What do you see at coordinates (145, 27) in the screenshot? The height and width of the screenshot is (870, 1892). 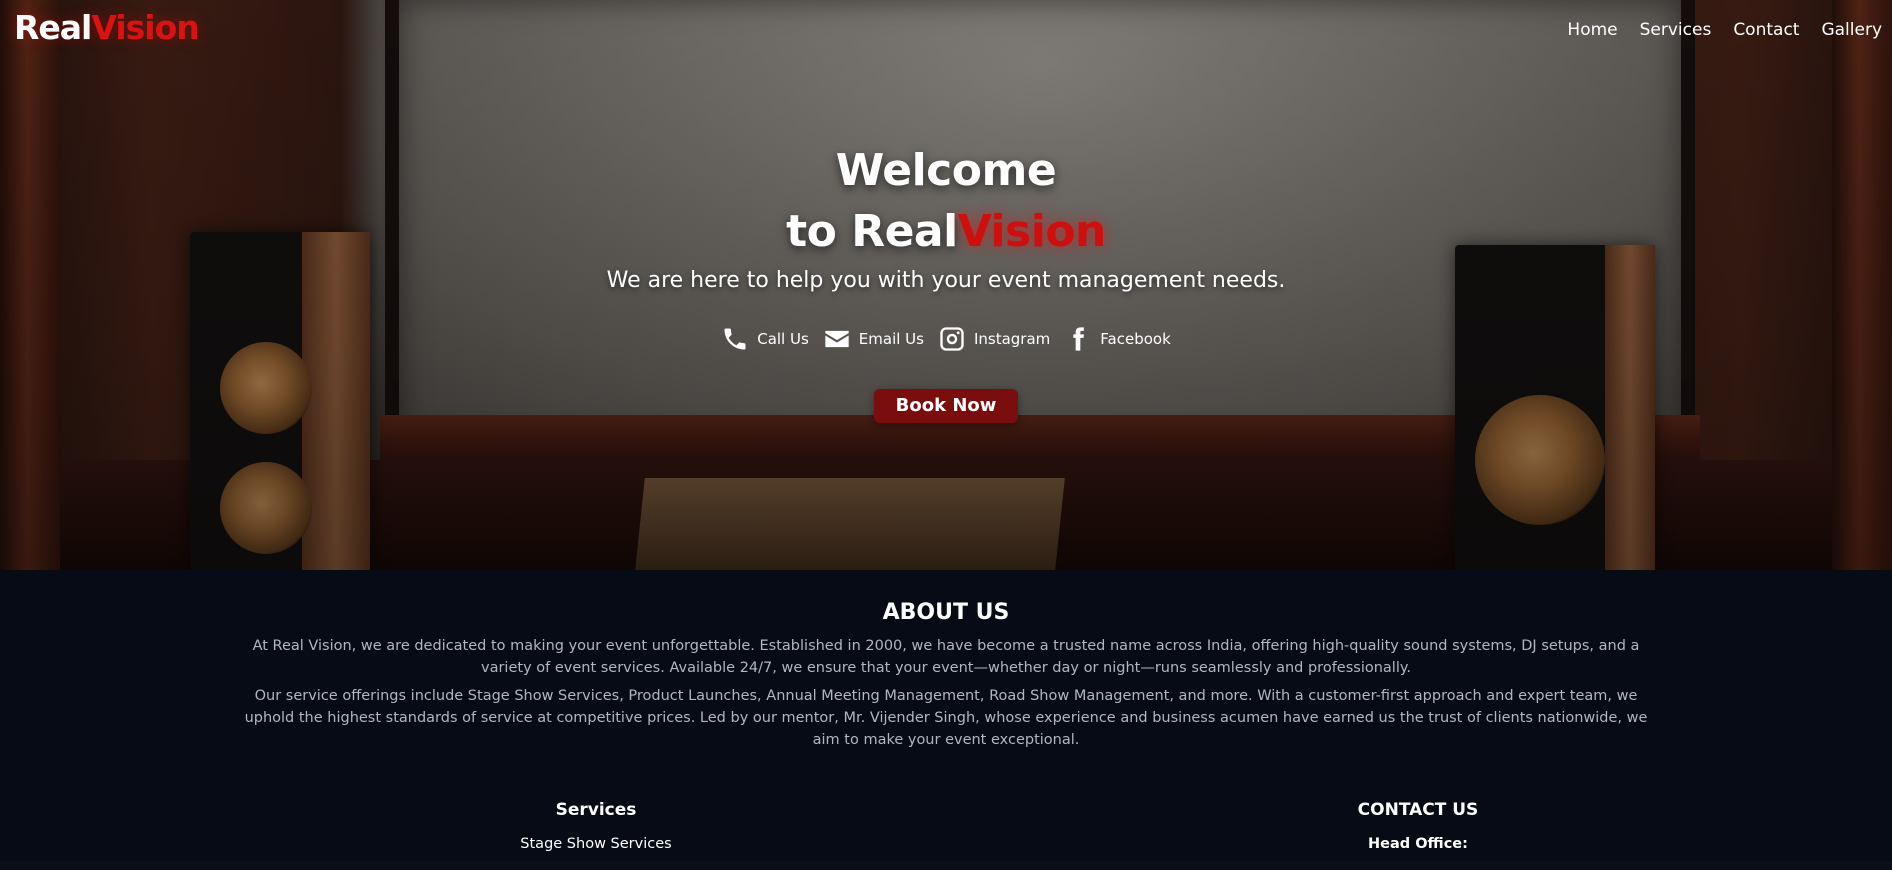 I see `logo-text-vision: Vision` at bounding box center [145, 27].